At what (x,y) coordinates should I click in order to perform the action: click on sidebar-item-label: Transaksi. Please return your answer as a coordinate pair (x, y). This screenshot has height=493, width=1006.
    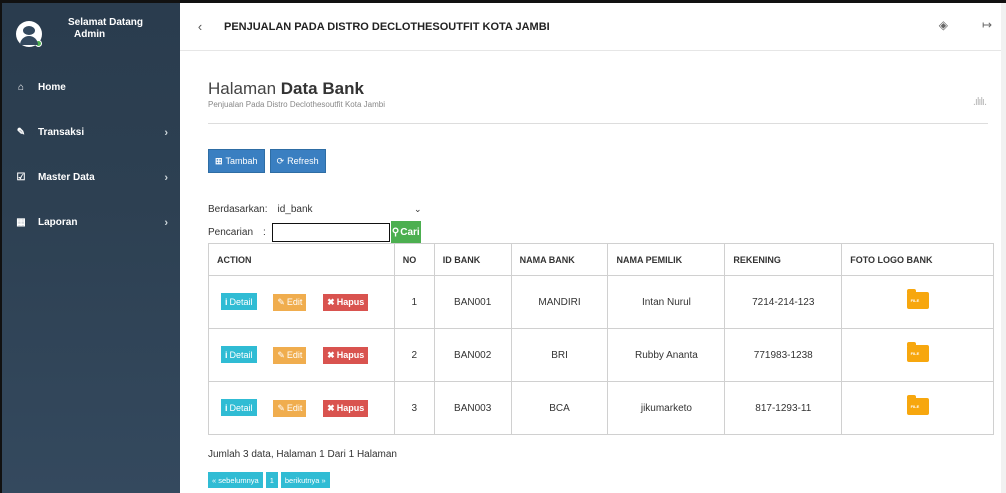
    Looking at the image, I should click on (61, 132).